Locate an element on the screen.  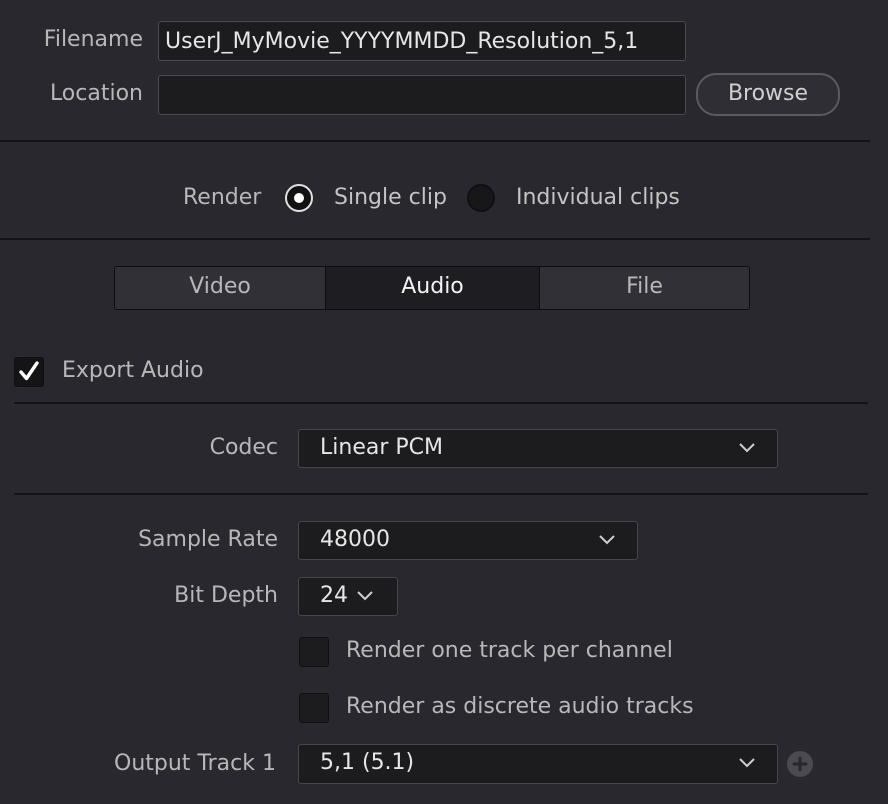
checkmark-icon is located at coordinates (29, 371).